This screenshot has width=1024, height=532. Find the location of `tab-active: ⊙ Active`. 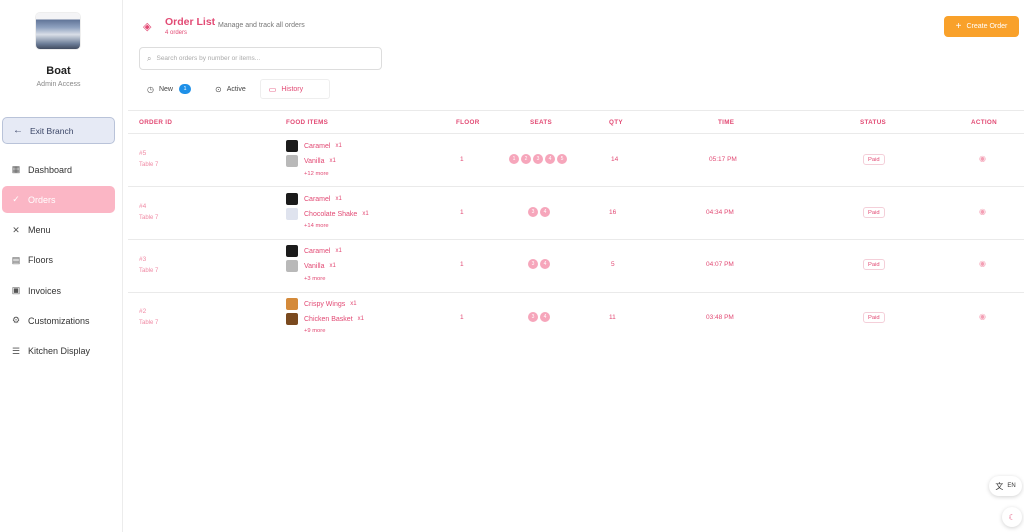

tab-active: ⊙ Active is located at coordinates (230, 89).